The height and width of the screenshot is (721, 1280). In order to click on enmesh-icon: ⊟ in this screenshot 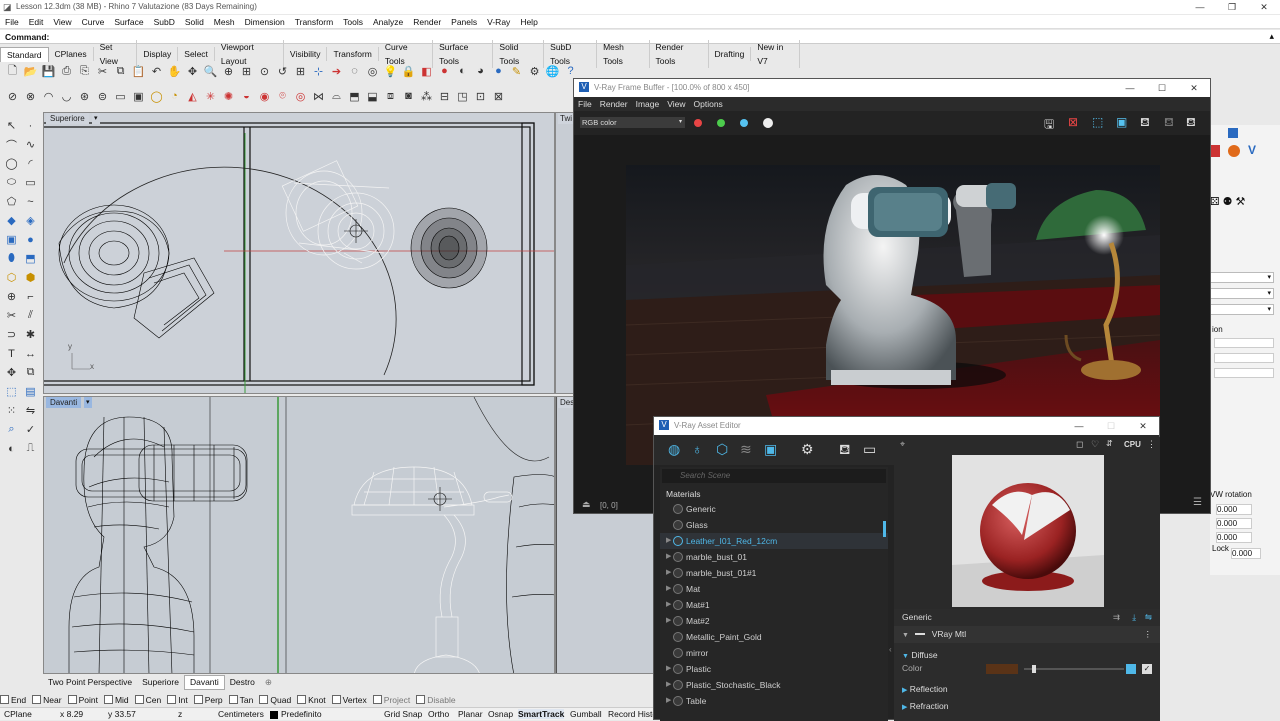, I will do `click(444, 96)`.